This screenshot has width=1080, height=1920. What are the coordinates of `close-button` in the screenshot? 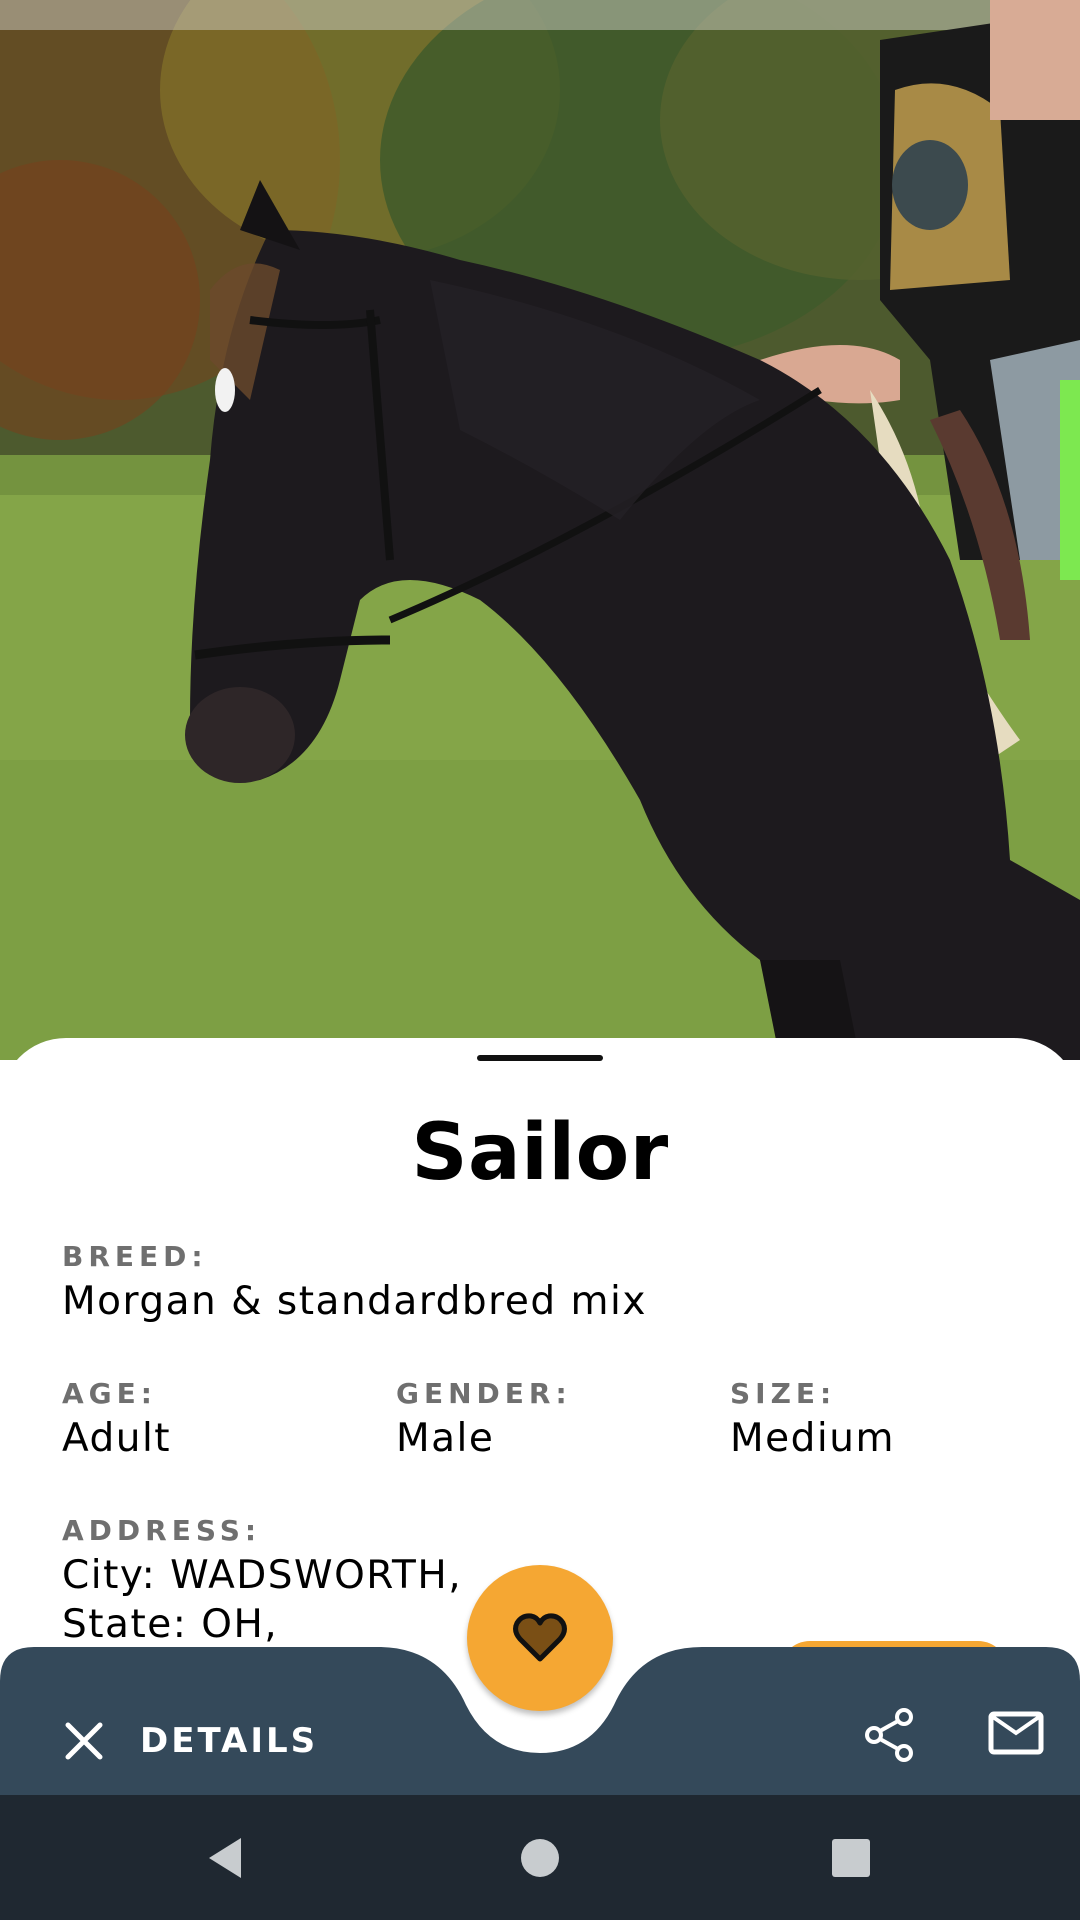 It's located at (84, 1741).